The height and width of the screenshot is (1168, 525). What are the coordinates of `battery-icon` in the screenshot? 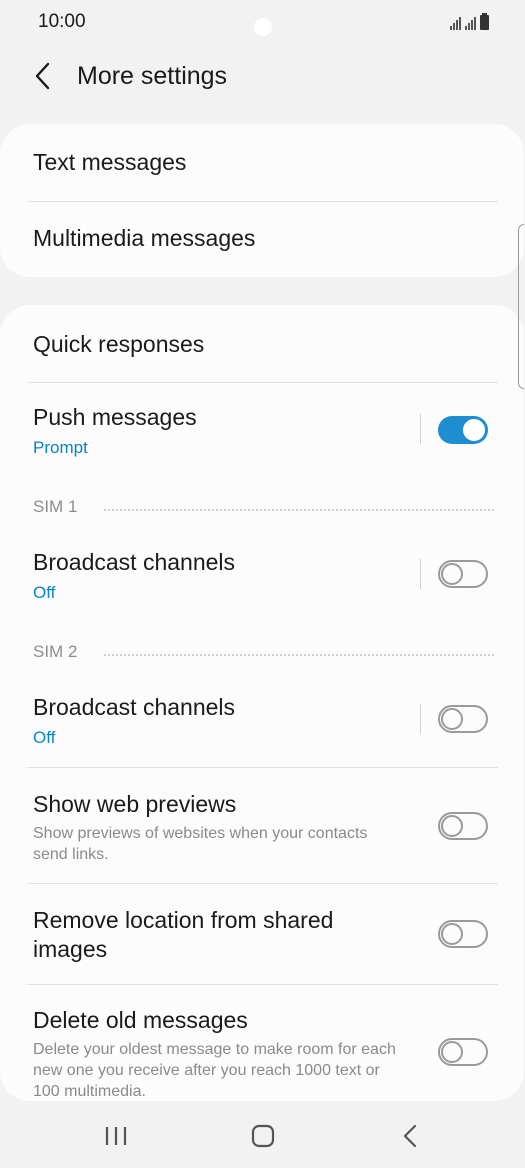 It's located at (484, 21).